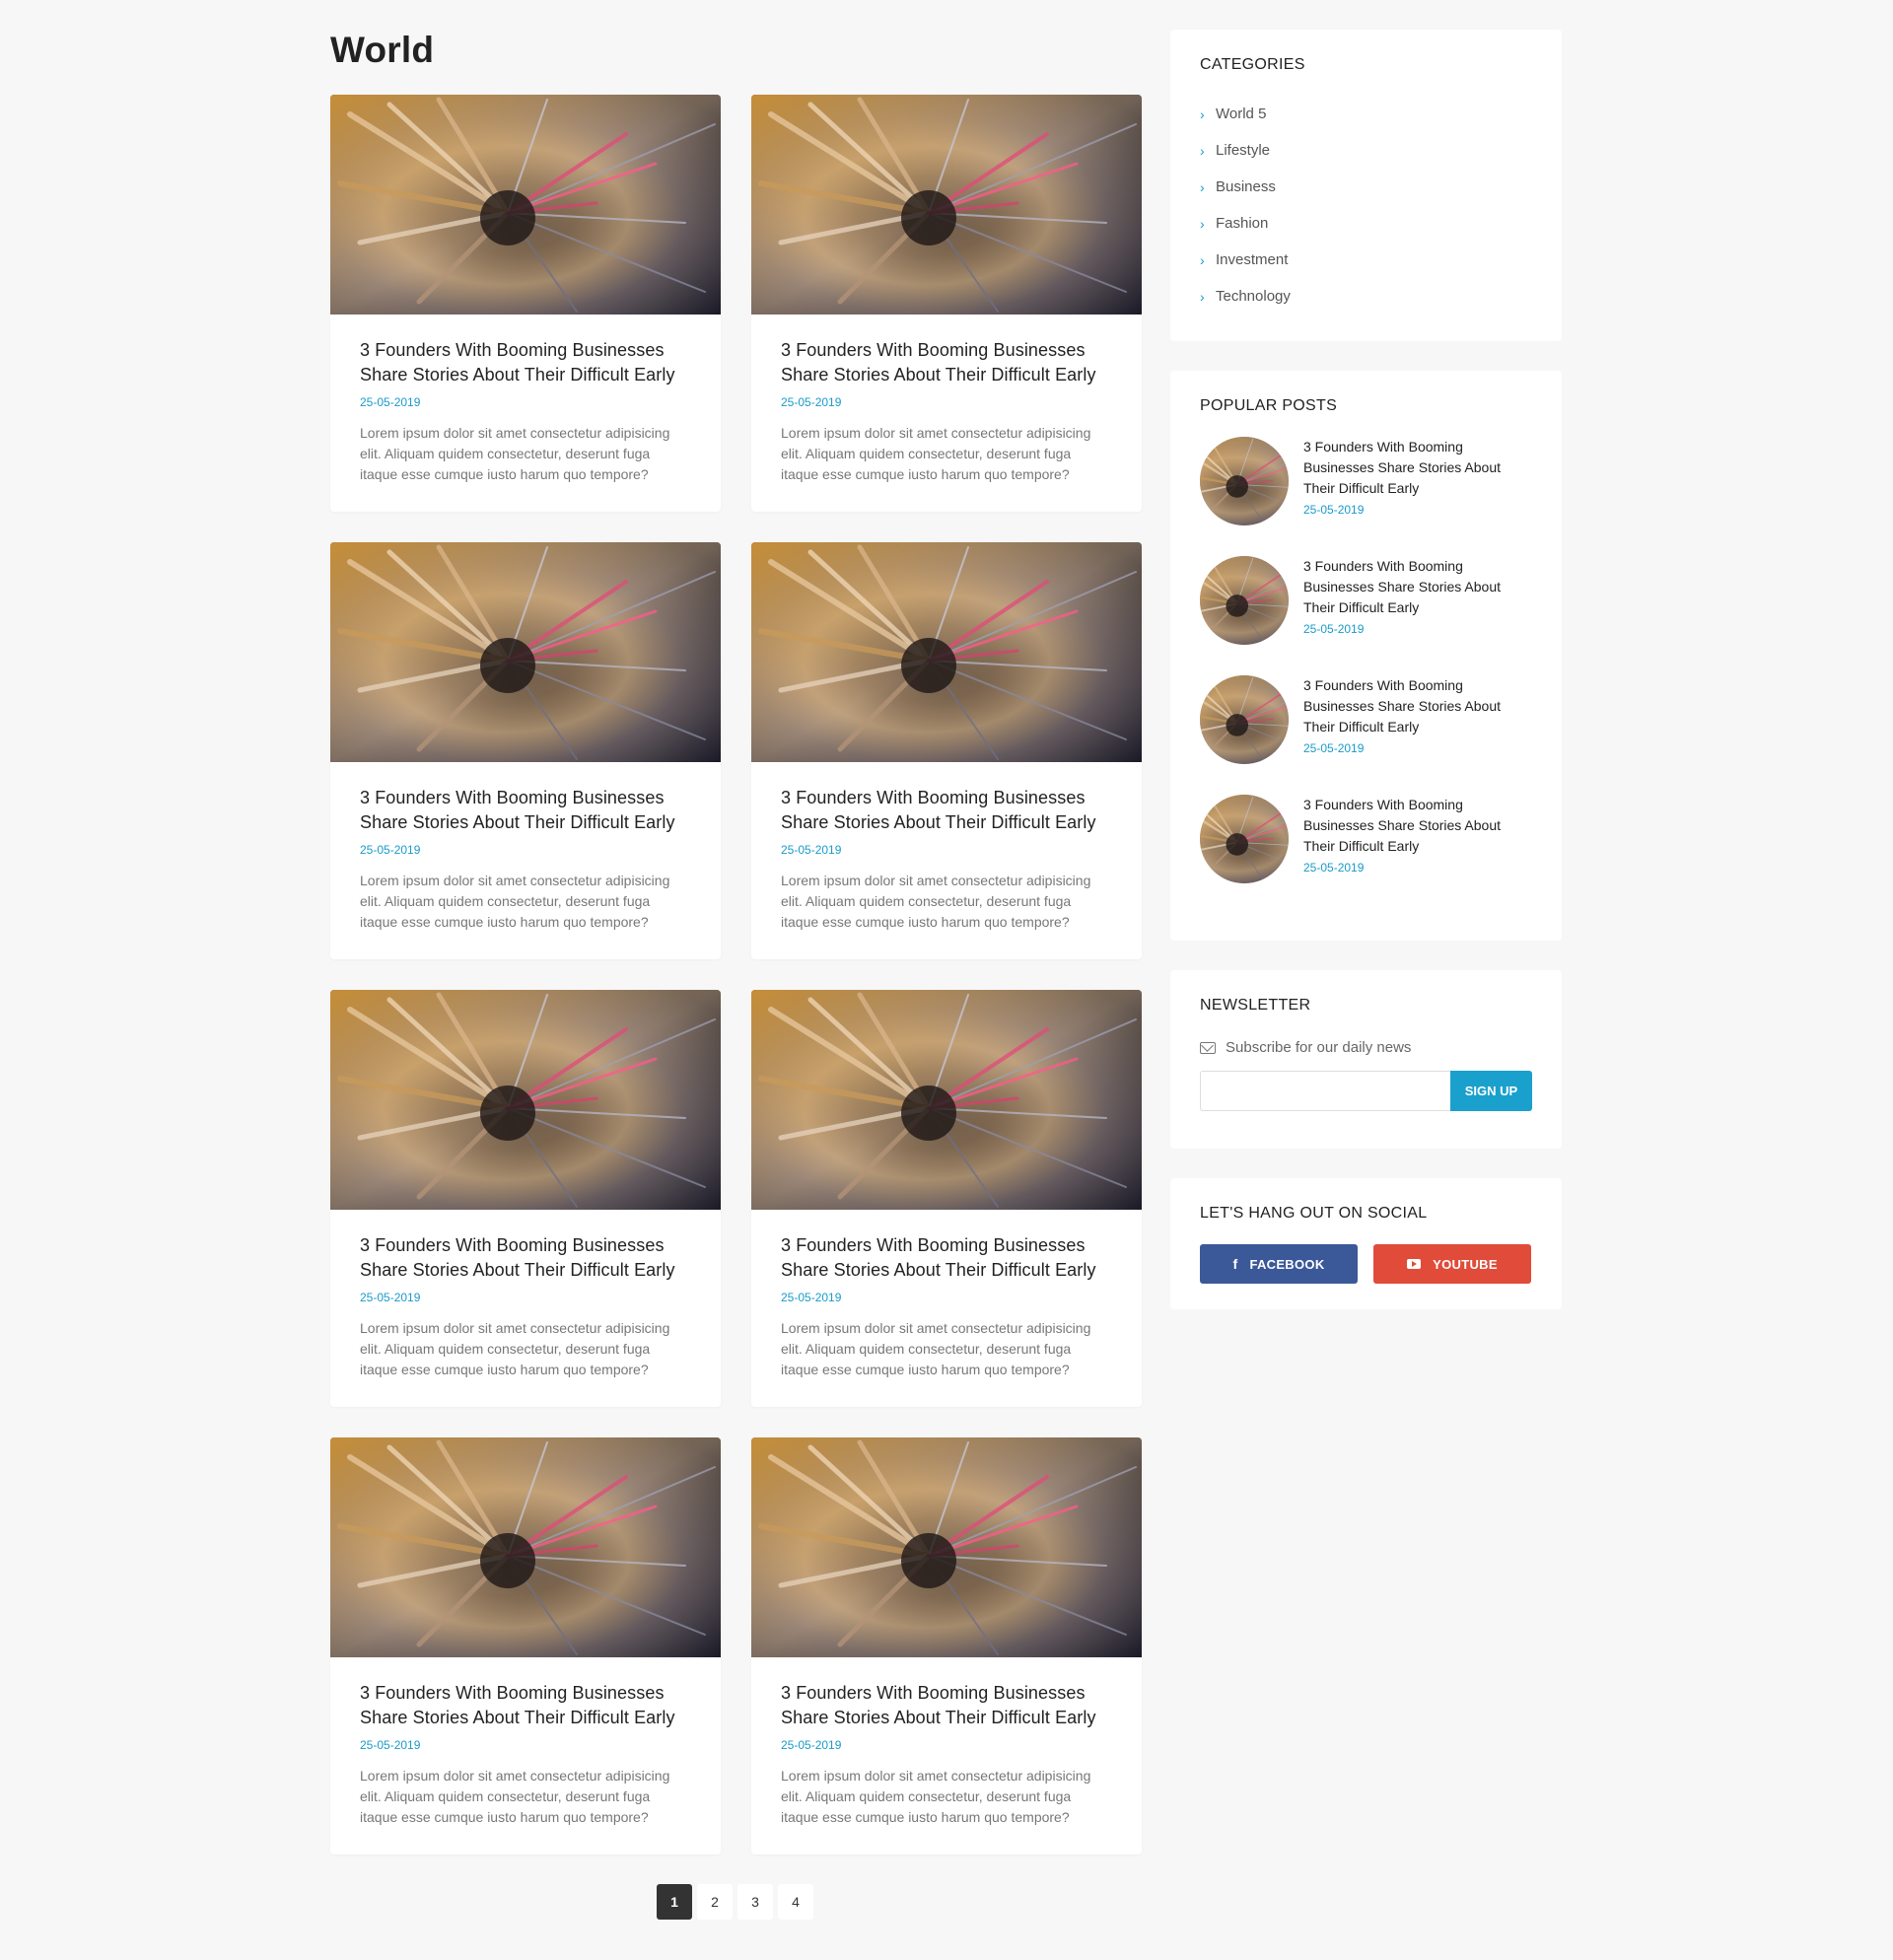 Image resolution: width=1893 pixels, height=1960 pixels. What do you see at coordinates (1243, 223) in the screenshot?
I see `category-label: Fashion` at bounding box center [1243, 223].